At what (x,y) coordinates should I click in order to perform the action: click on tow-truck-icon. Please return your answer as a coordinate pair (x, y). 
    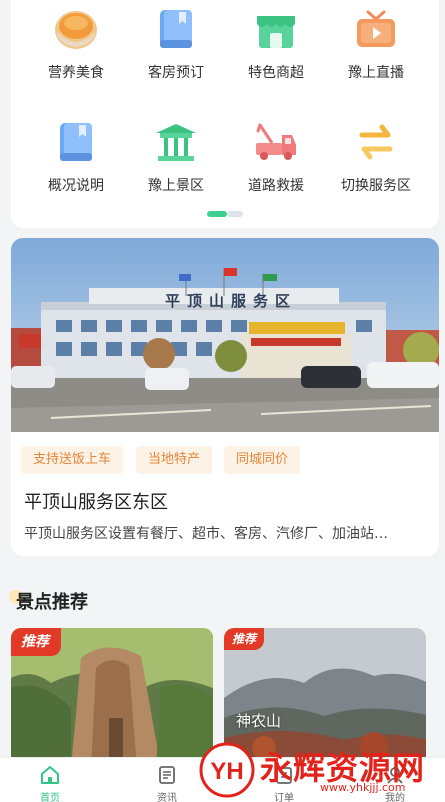
    Looking at the image, I should click on (276, 141).